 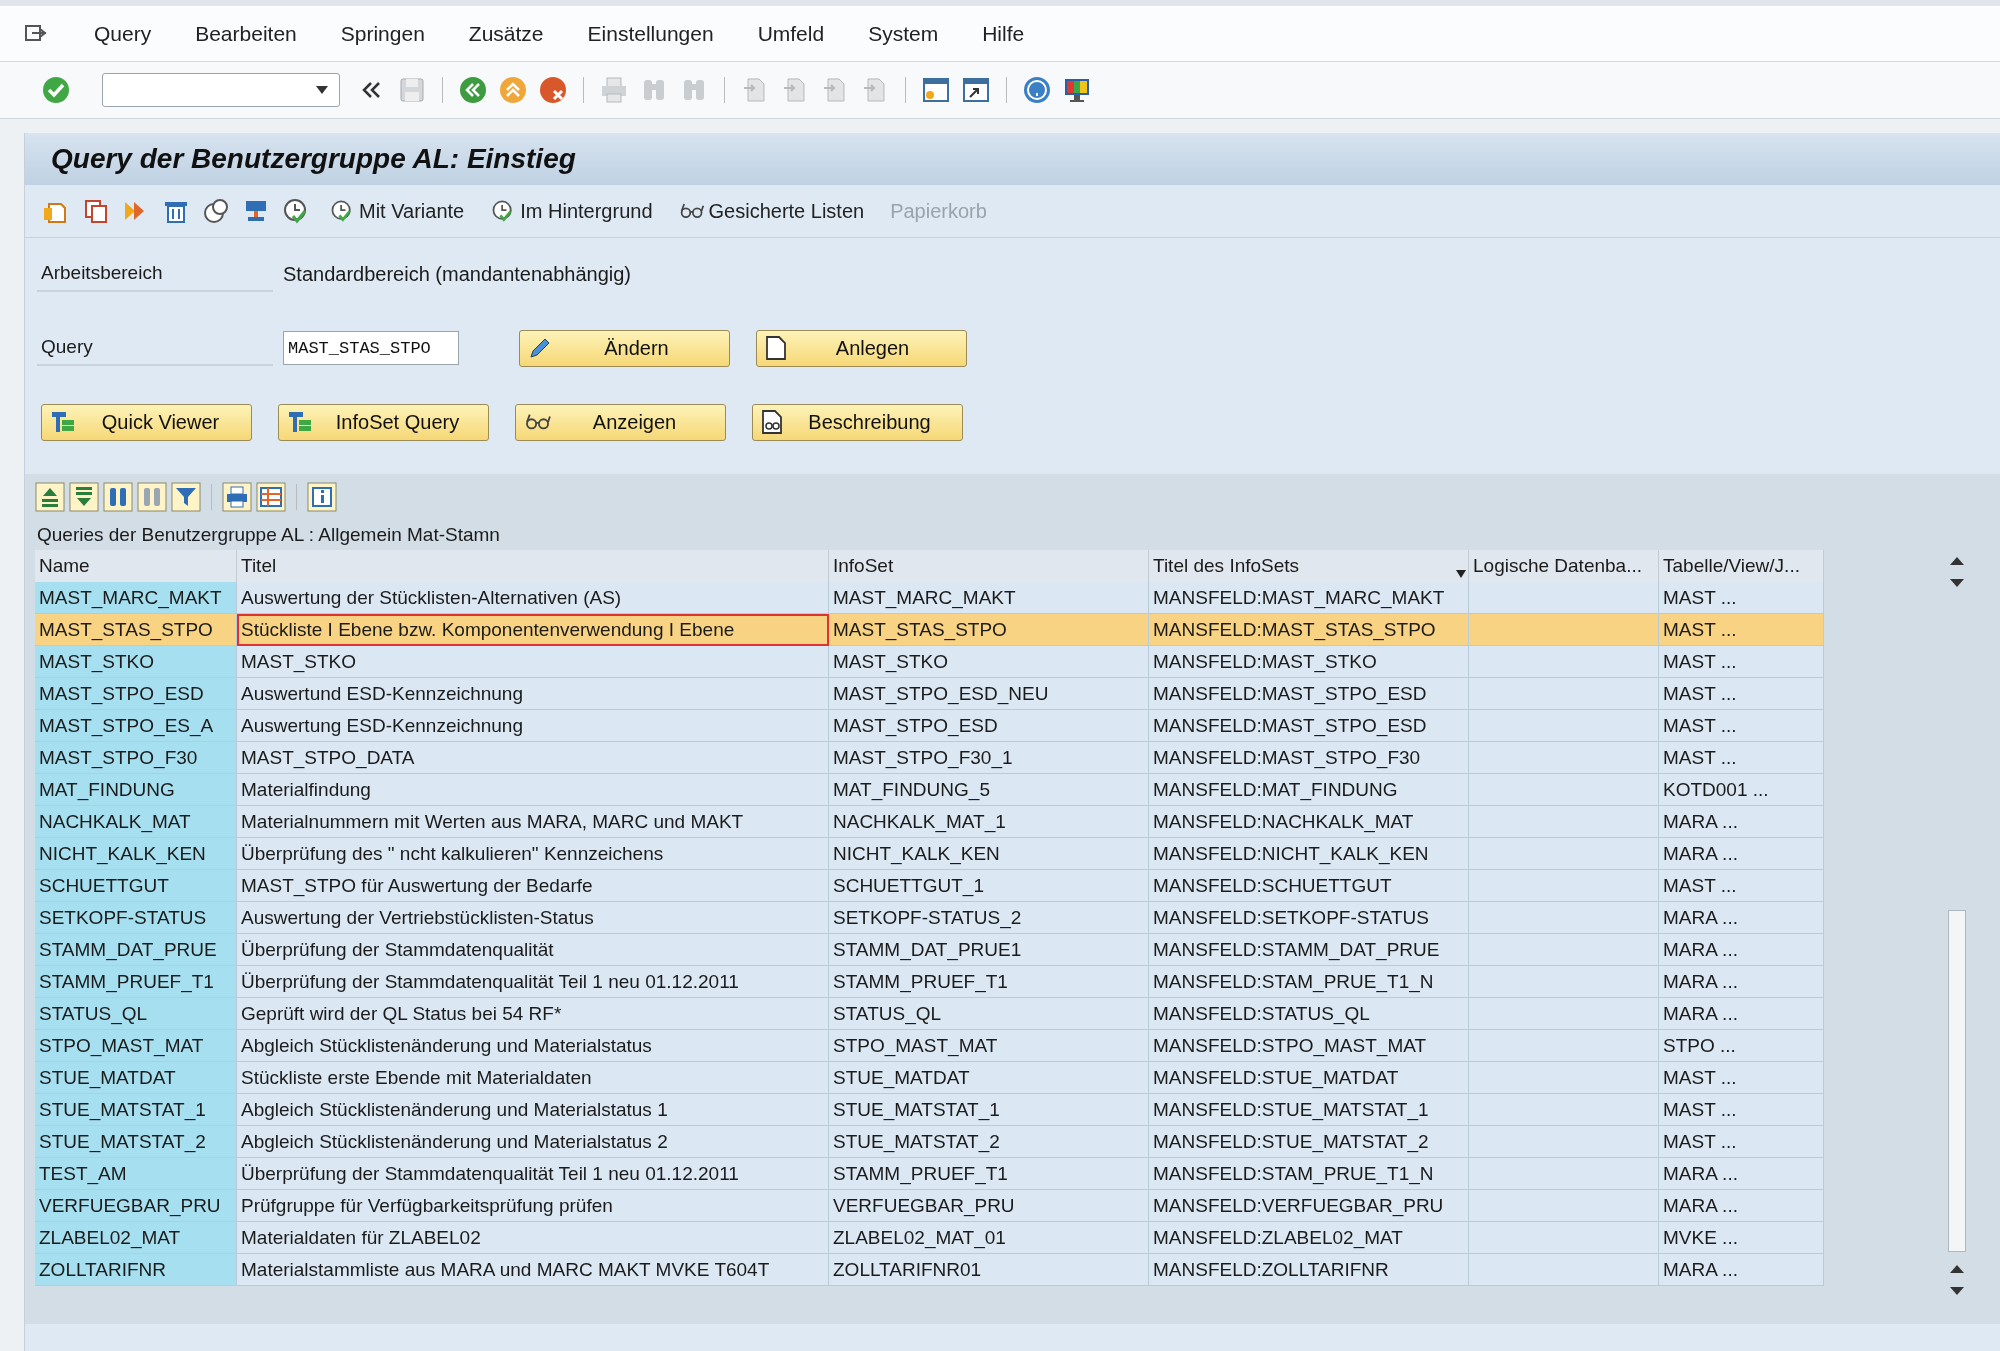 What do you see at coordinates (650, 33) in the screenshot?
I see `menu-item: Einstellungen` at bounding box center [650, 33].